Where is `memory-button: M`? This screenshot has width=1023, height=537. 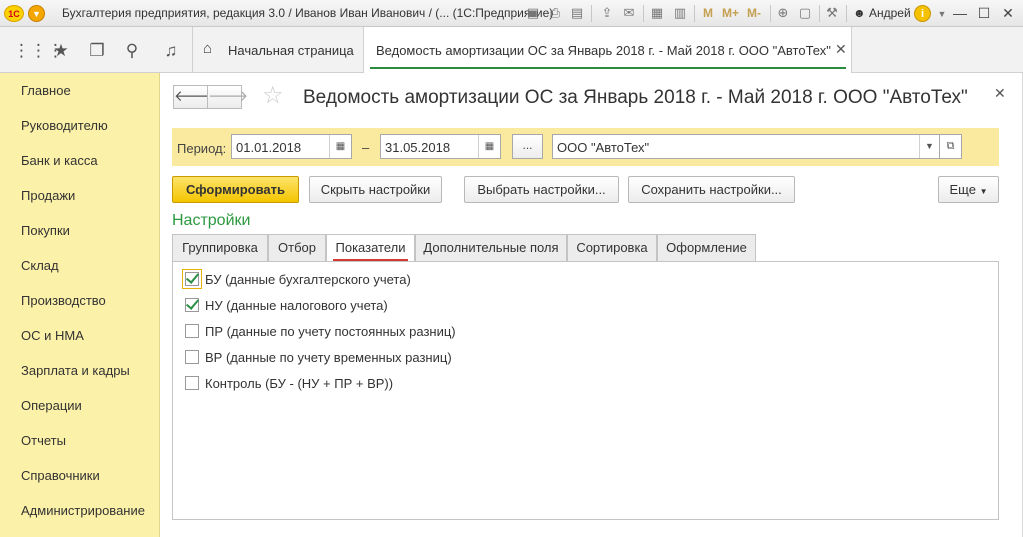 memory-button: M is located at coordinates (708, 13).